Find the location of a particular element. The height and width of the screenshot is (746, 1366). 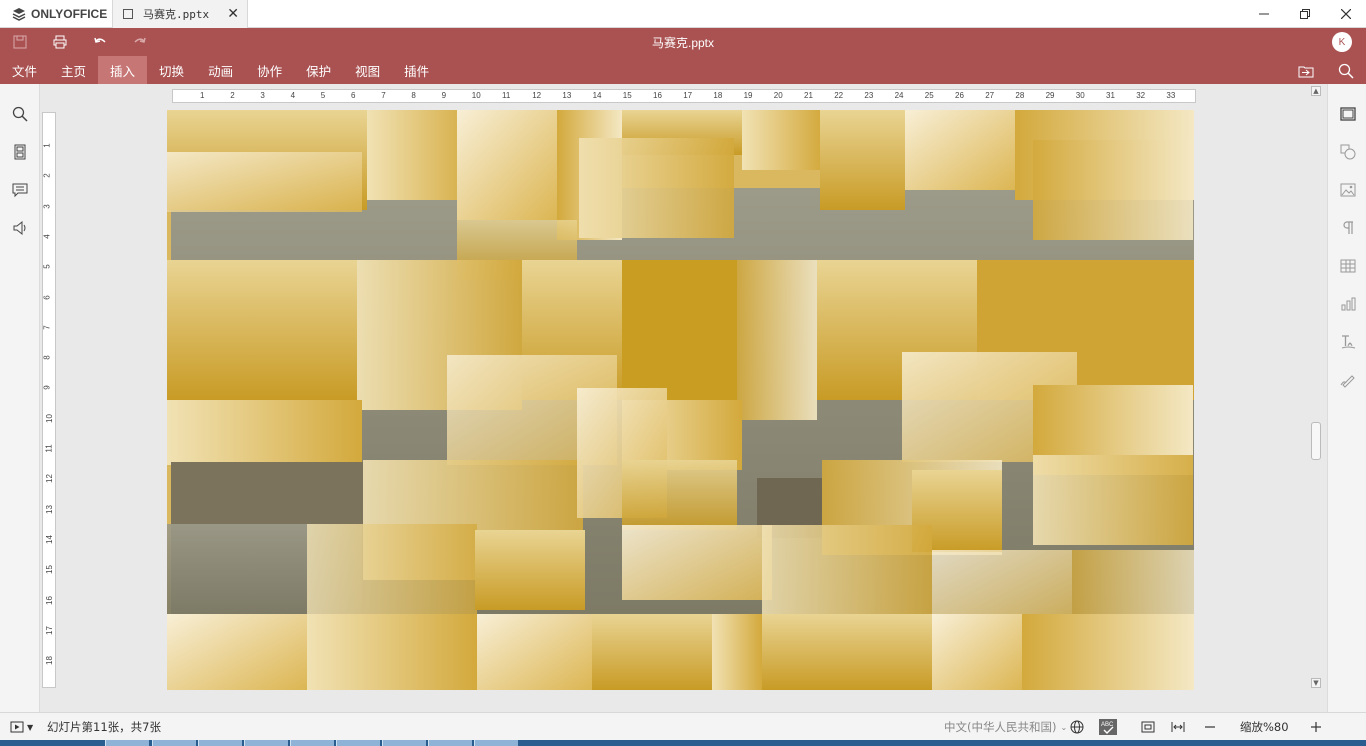

slide-settings-icon is located at coordinates (1348, 114).